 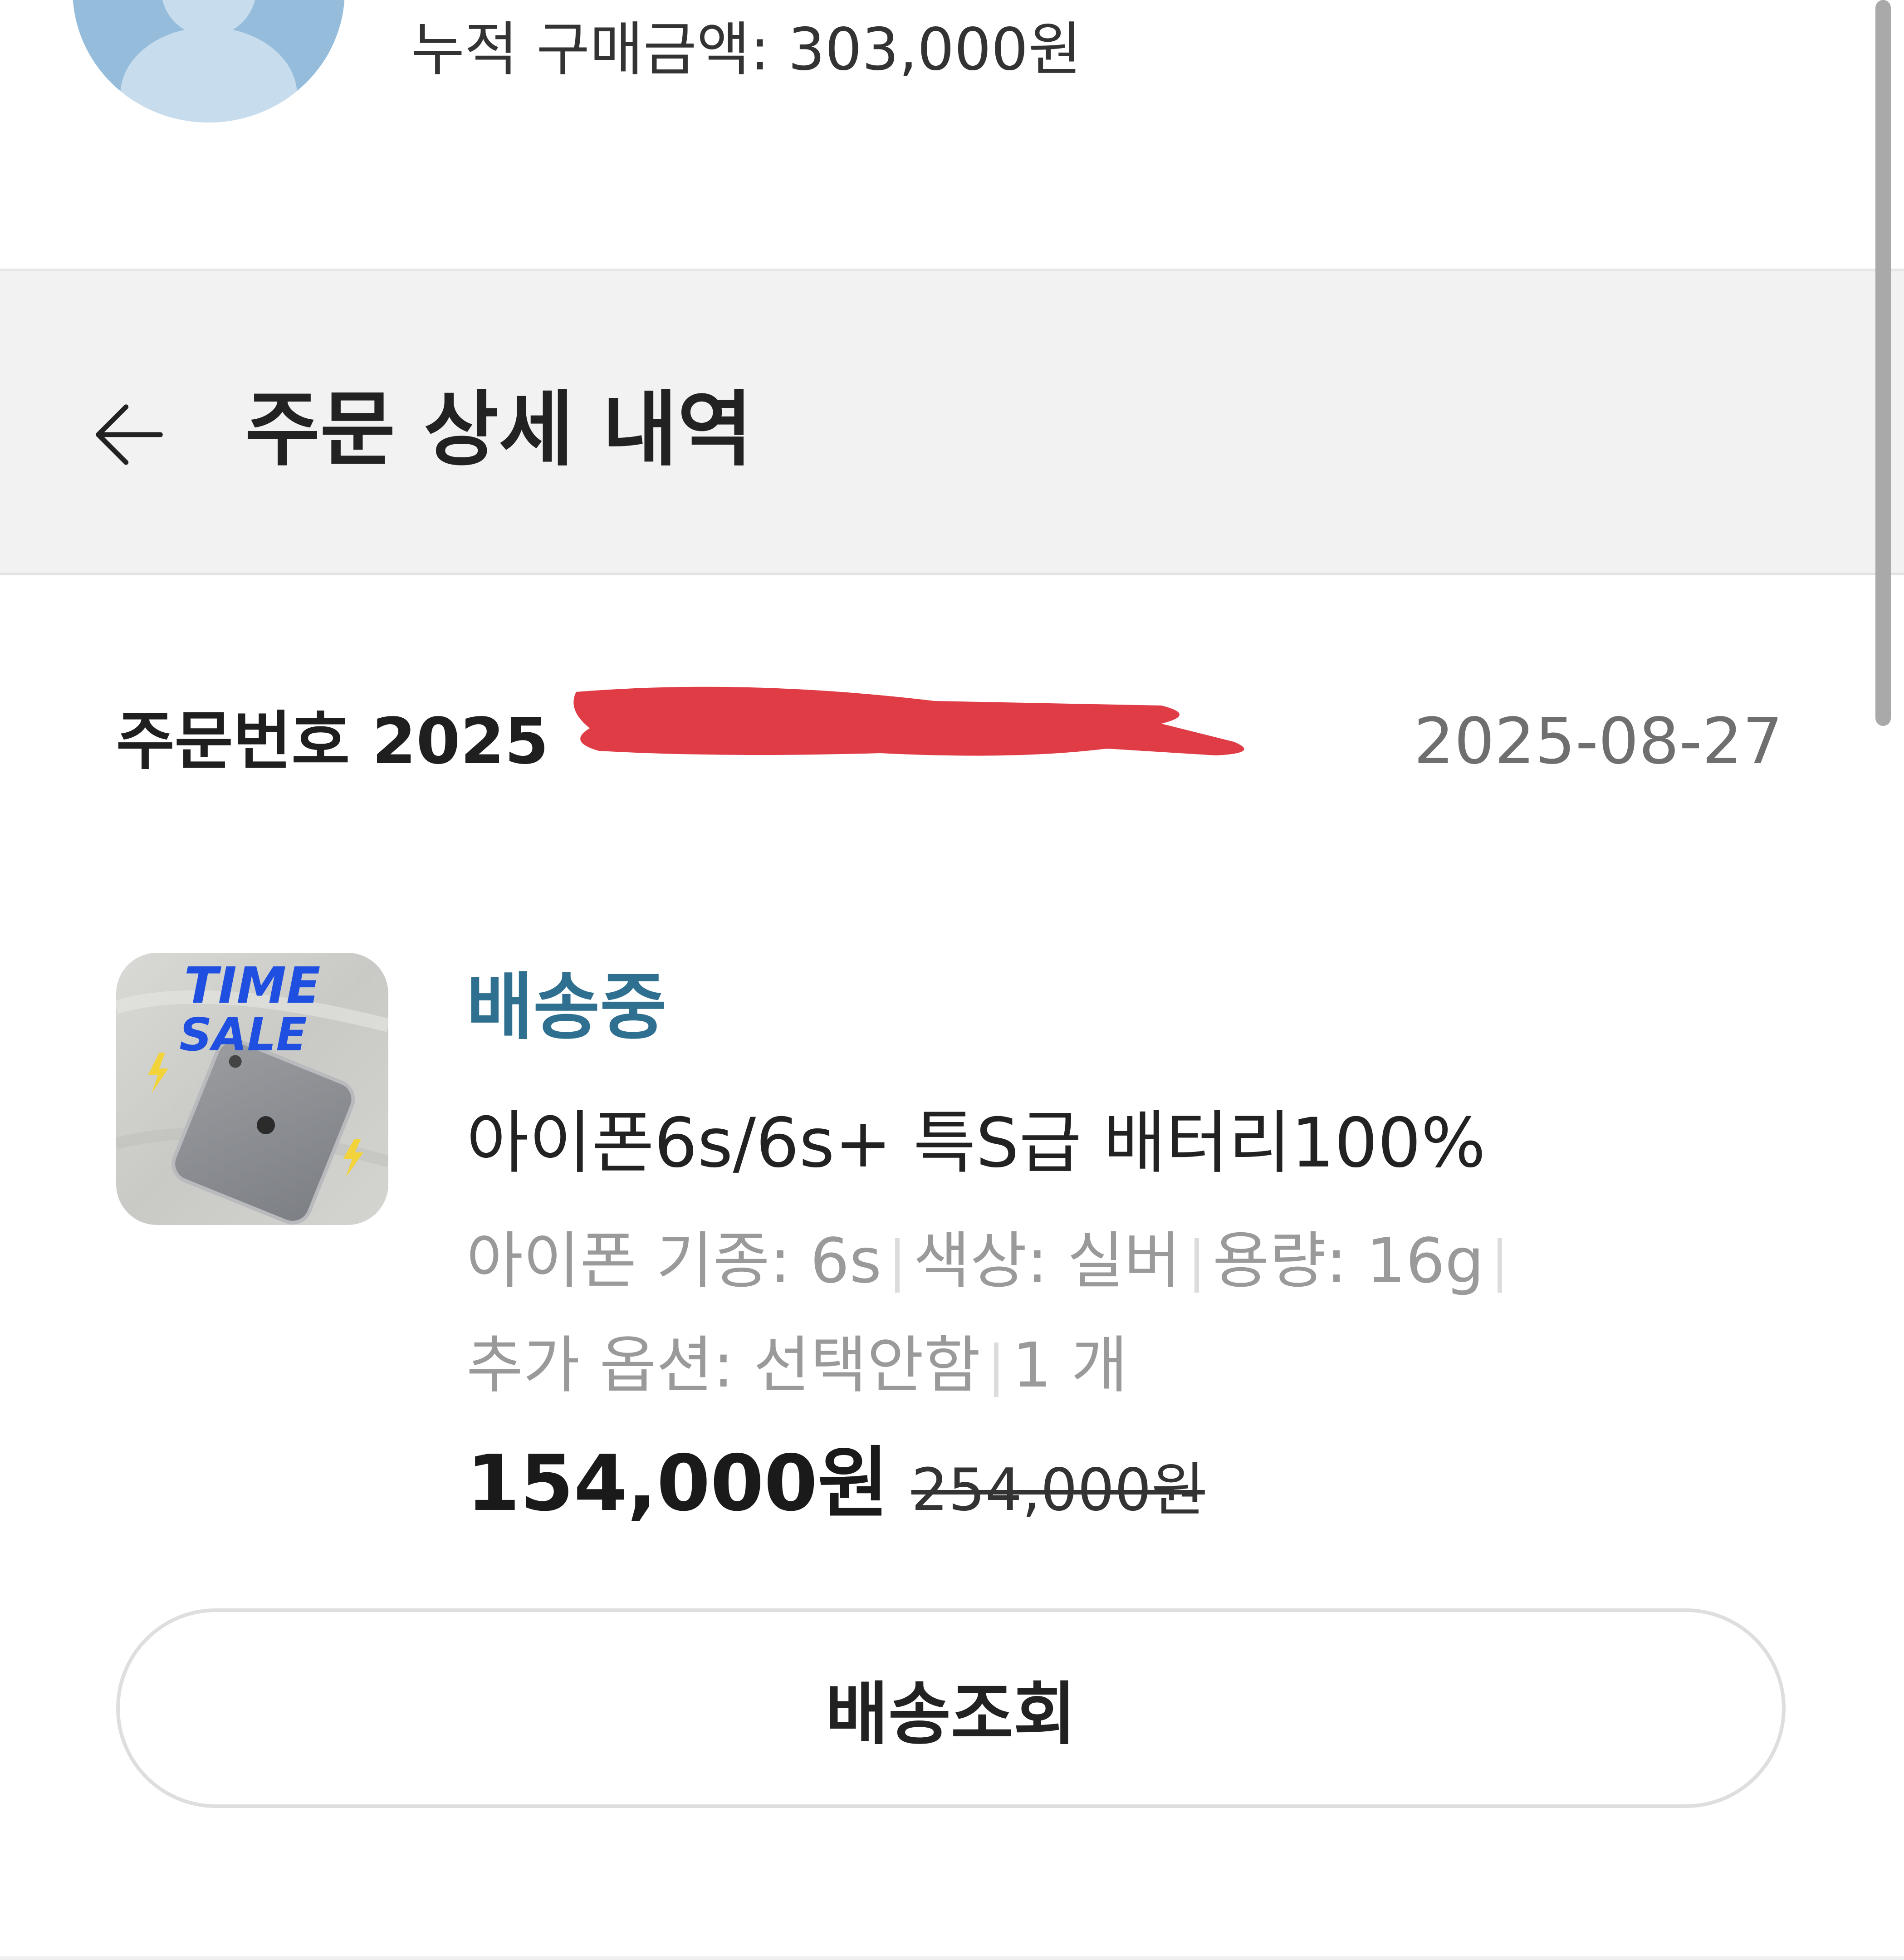 What do you see at coordinates (499, 429) in the screenshot?
I see `page-title: 주문 상세 내역` at bounding box center [499, 429].